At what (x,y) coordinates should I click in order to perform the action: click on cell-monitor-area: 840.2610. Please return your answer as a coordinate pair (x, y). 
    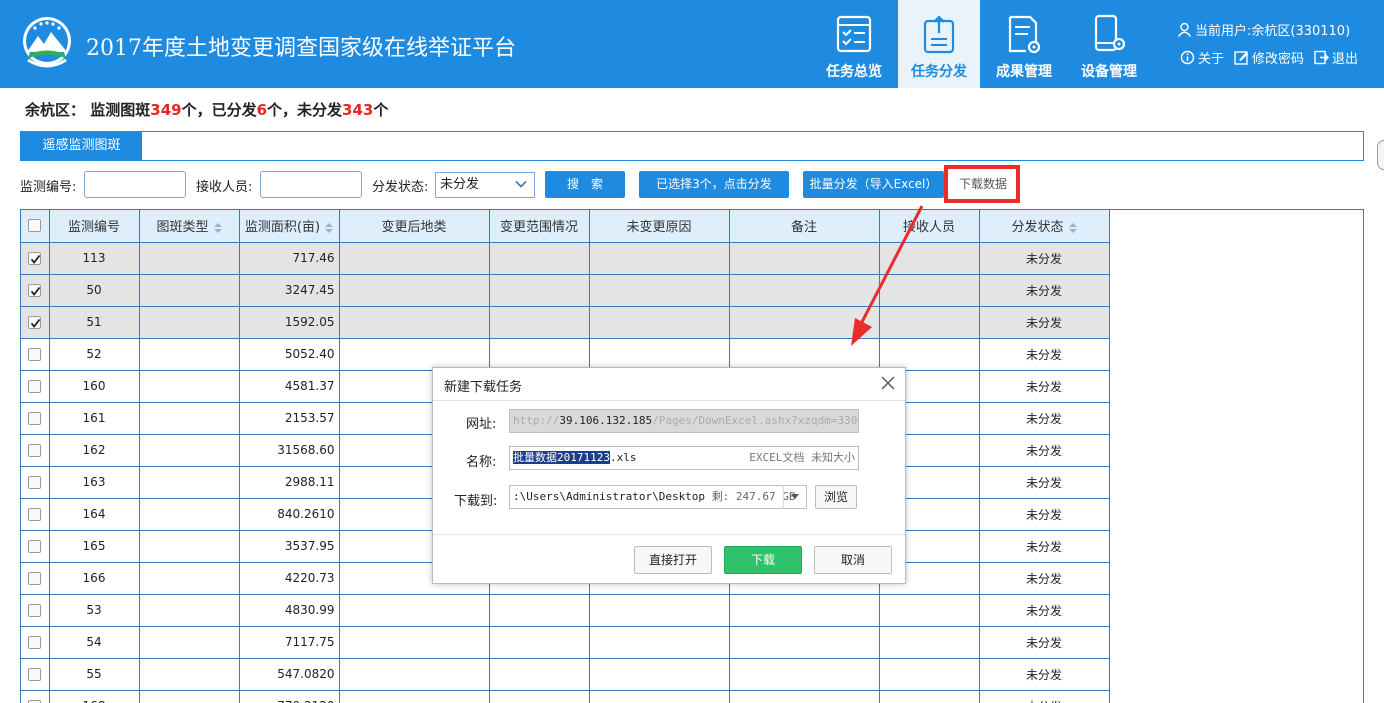
    Looking at the image, I should click on (289, 514).